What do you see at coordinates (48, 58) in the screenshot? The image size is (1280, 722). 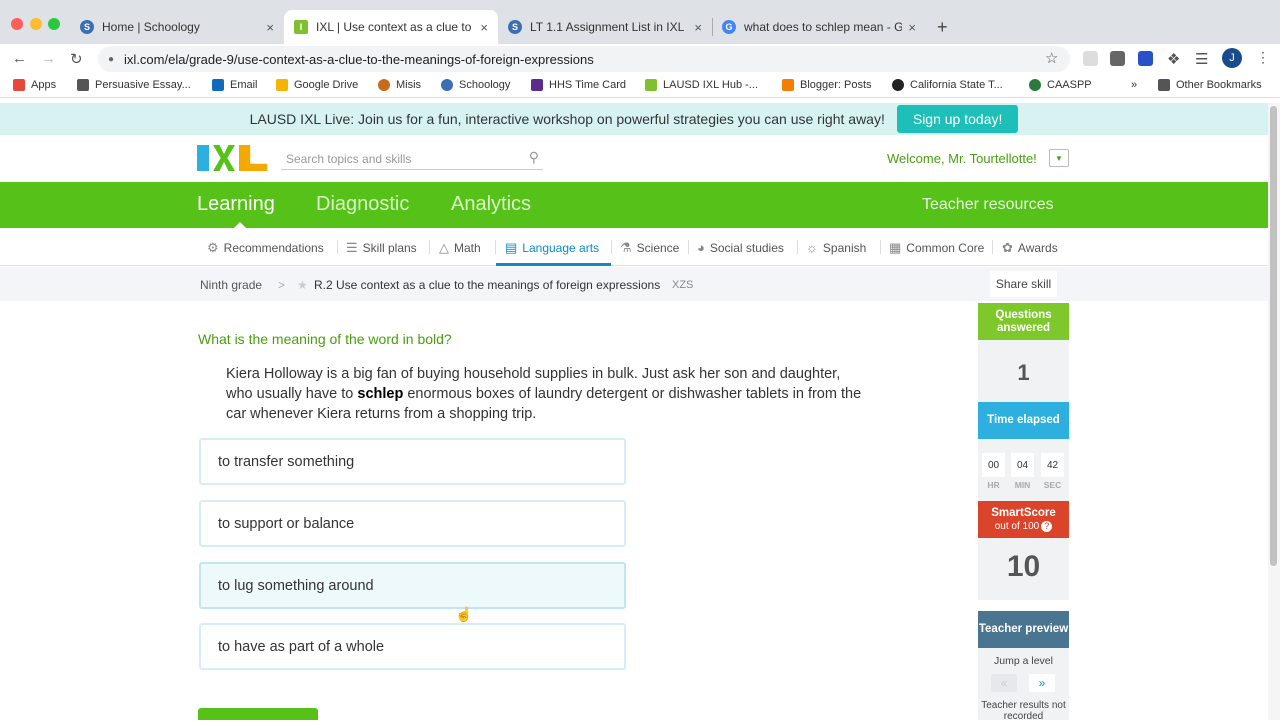 I see `forward-arrow-icon: →` at bounding box center [48, 58].